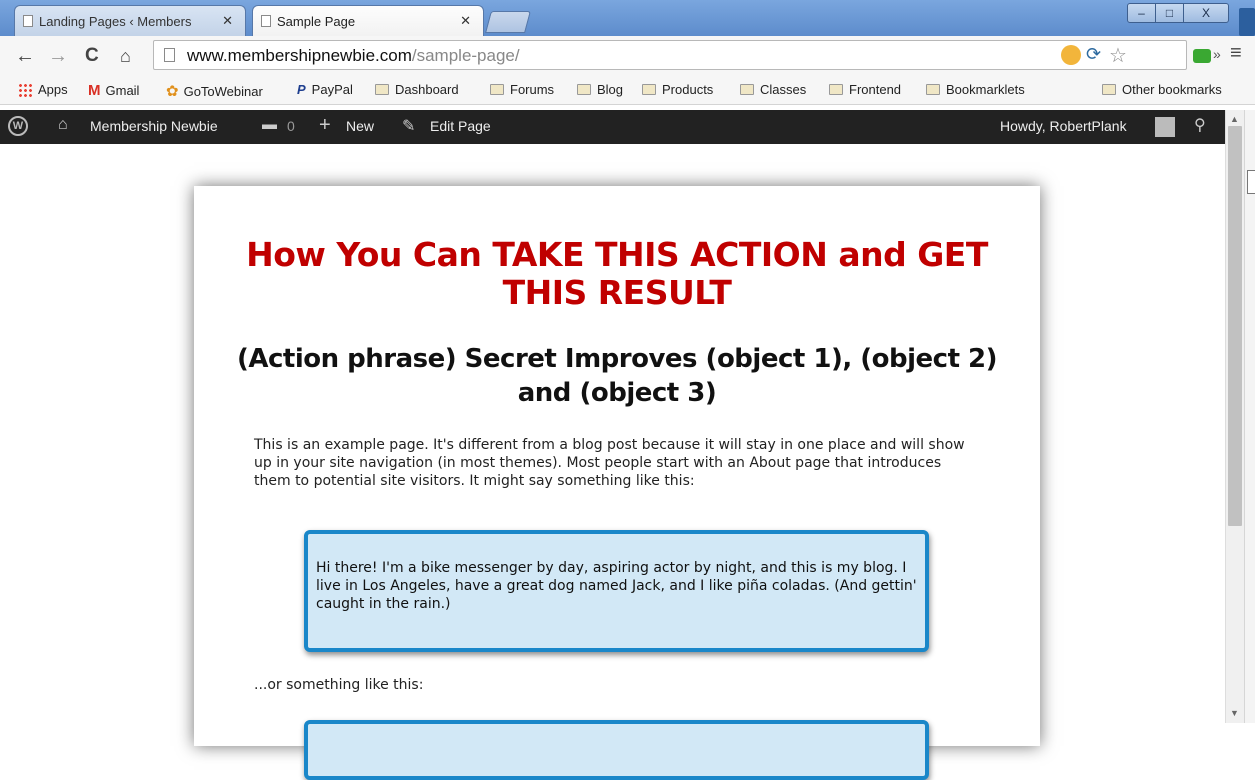 Image resolution: width=1255 pixels, height=780 pixels. What do you see at coordinates (1093, 54) in the screenshot?
I see `sync-icon: ⟳` at bounding box center [1093, 54].